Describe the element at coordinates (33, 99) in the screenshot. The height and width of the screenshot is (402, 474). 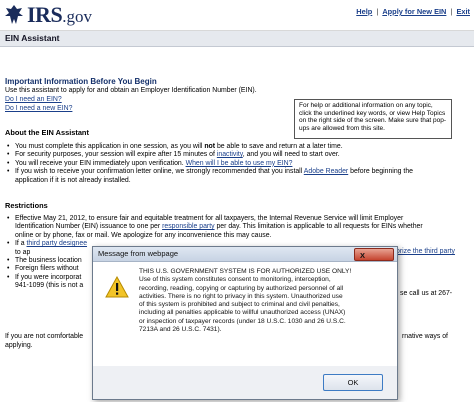
I see `need-ein-link: Do I need an EIN?` at that location.